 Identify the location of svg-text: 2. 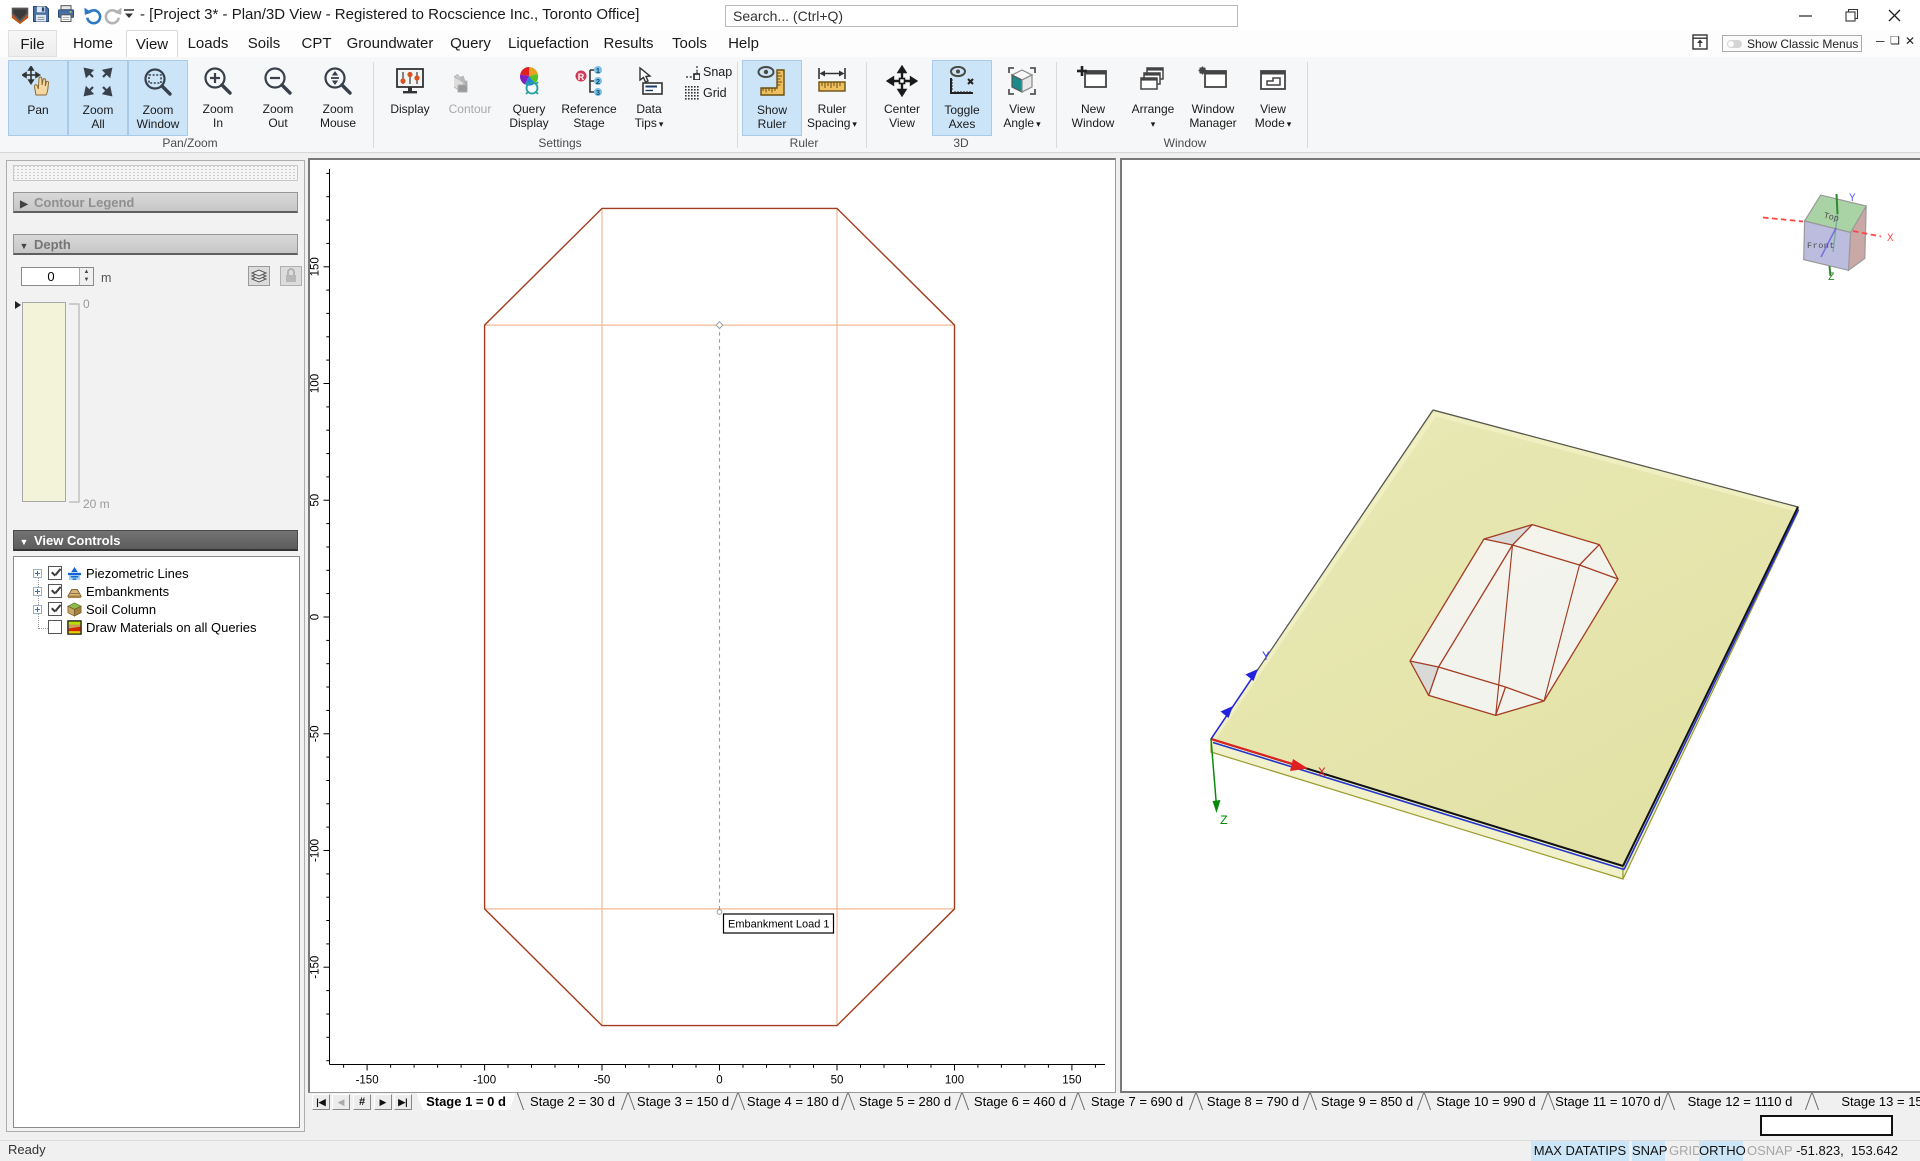
(598, 81).